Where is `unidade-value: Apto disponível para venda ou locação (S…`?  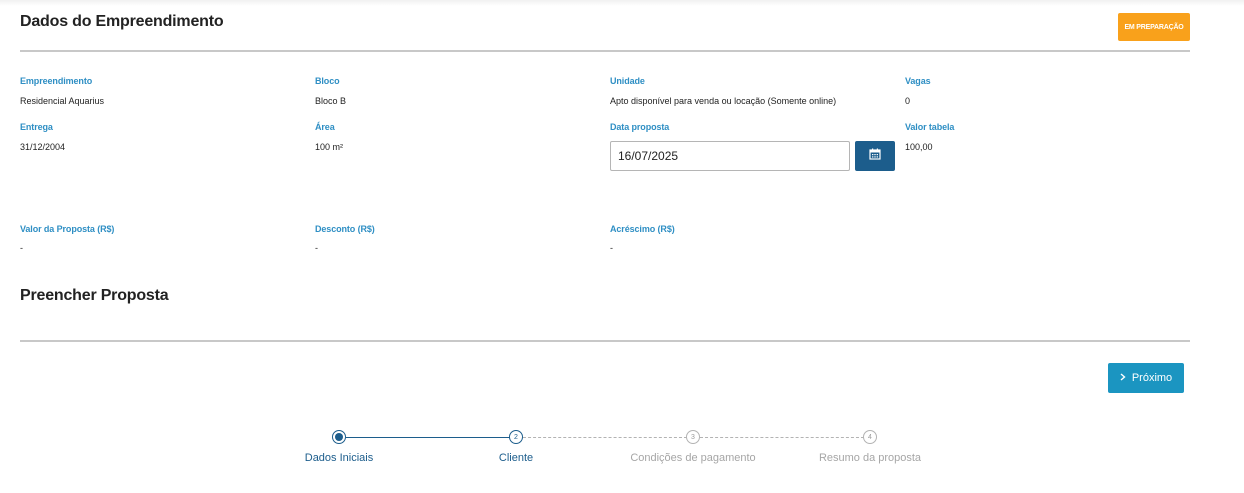
unidade-value: Apto disponível para venda ou locação (S… is located at coordinates (723, 101).